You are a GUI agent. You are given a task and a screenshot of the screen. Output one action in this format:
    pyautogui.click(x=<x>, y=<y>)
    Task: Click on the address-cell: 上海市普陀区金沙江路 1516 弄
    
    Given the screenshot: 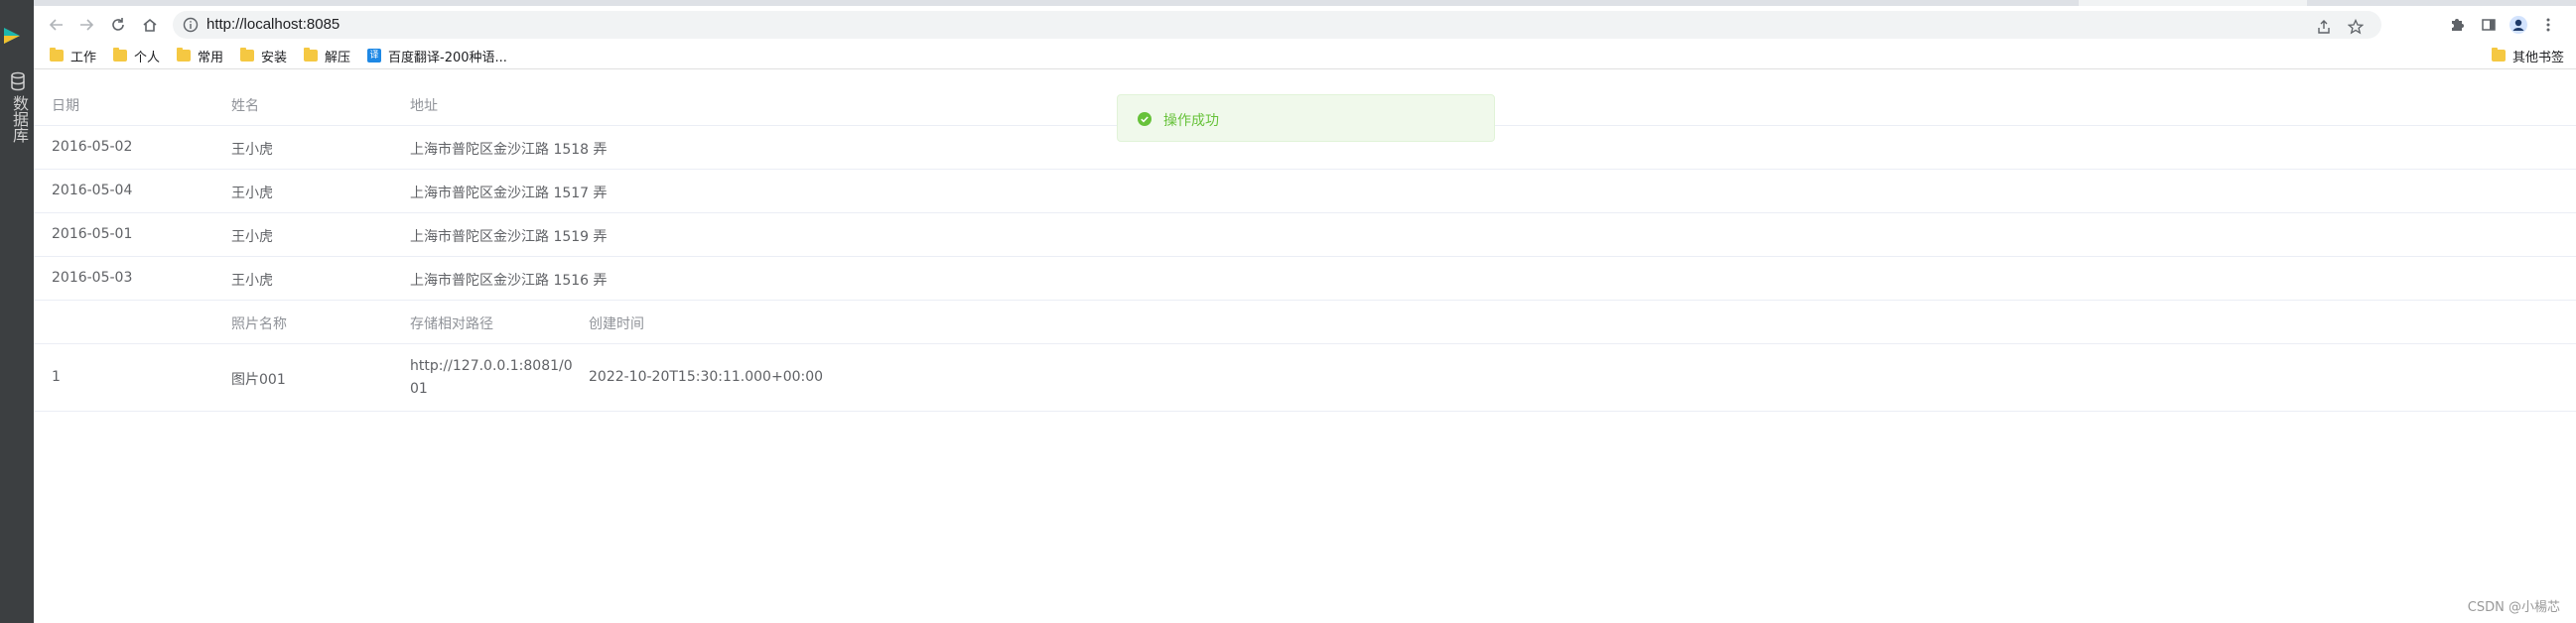 What is the action you would take?
    pyautogui.click(x=509, y=281)
    